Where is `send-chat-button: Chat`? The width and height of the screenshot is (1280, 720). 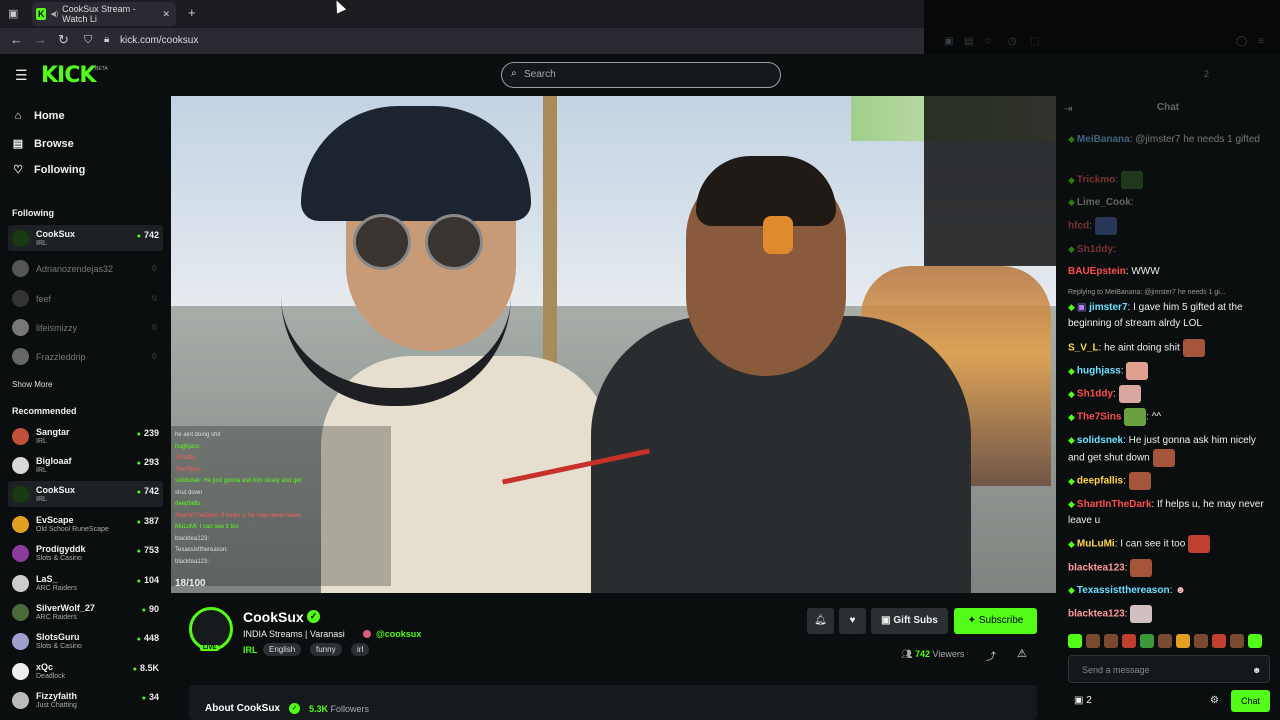 send-chat-button: Chat is located at coordinates (1250, 701).